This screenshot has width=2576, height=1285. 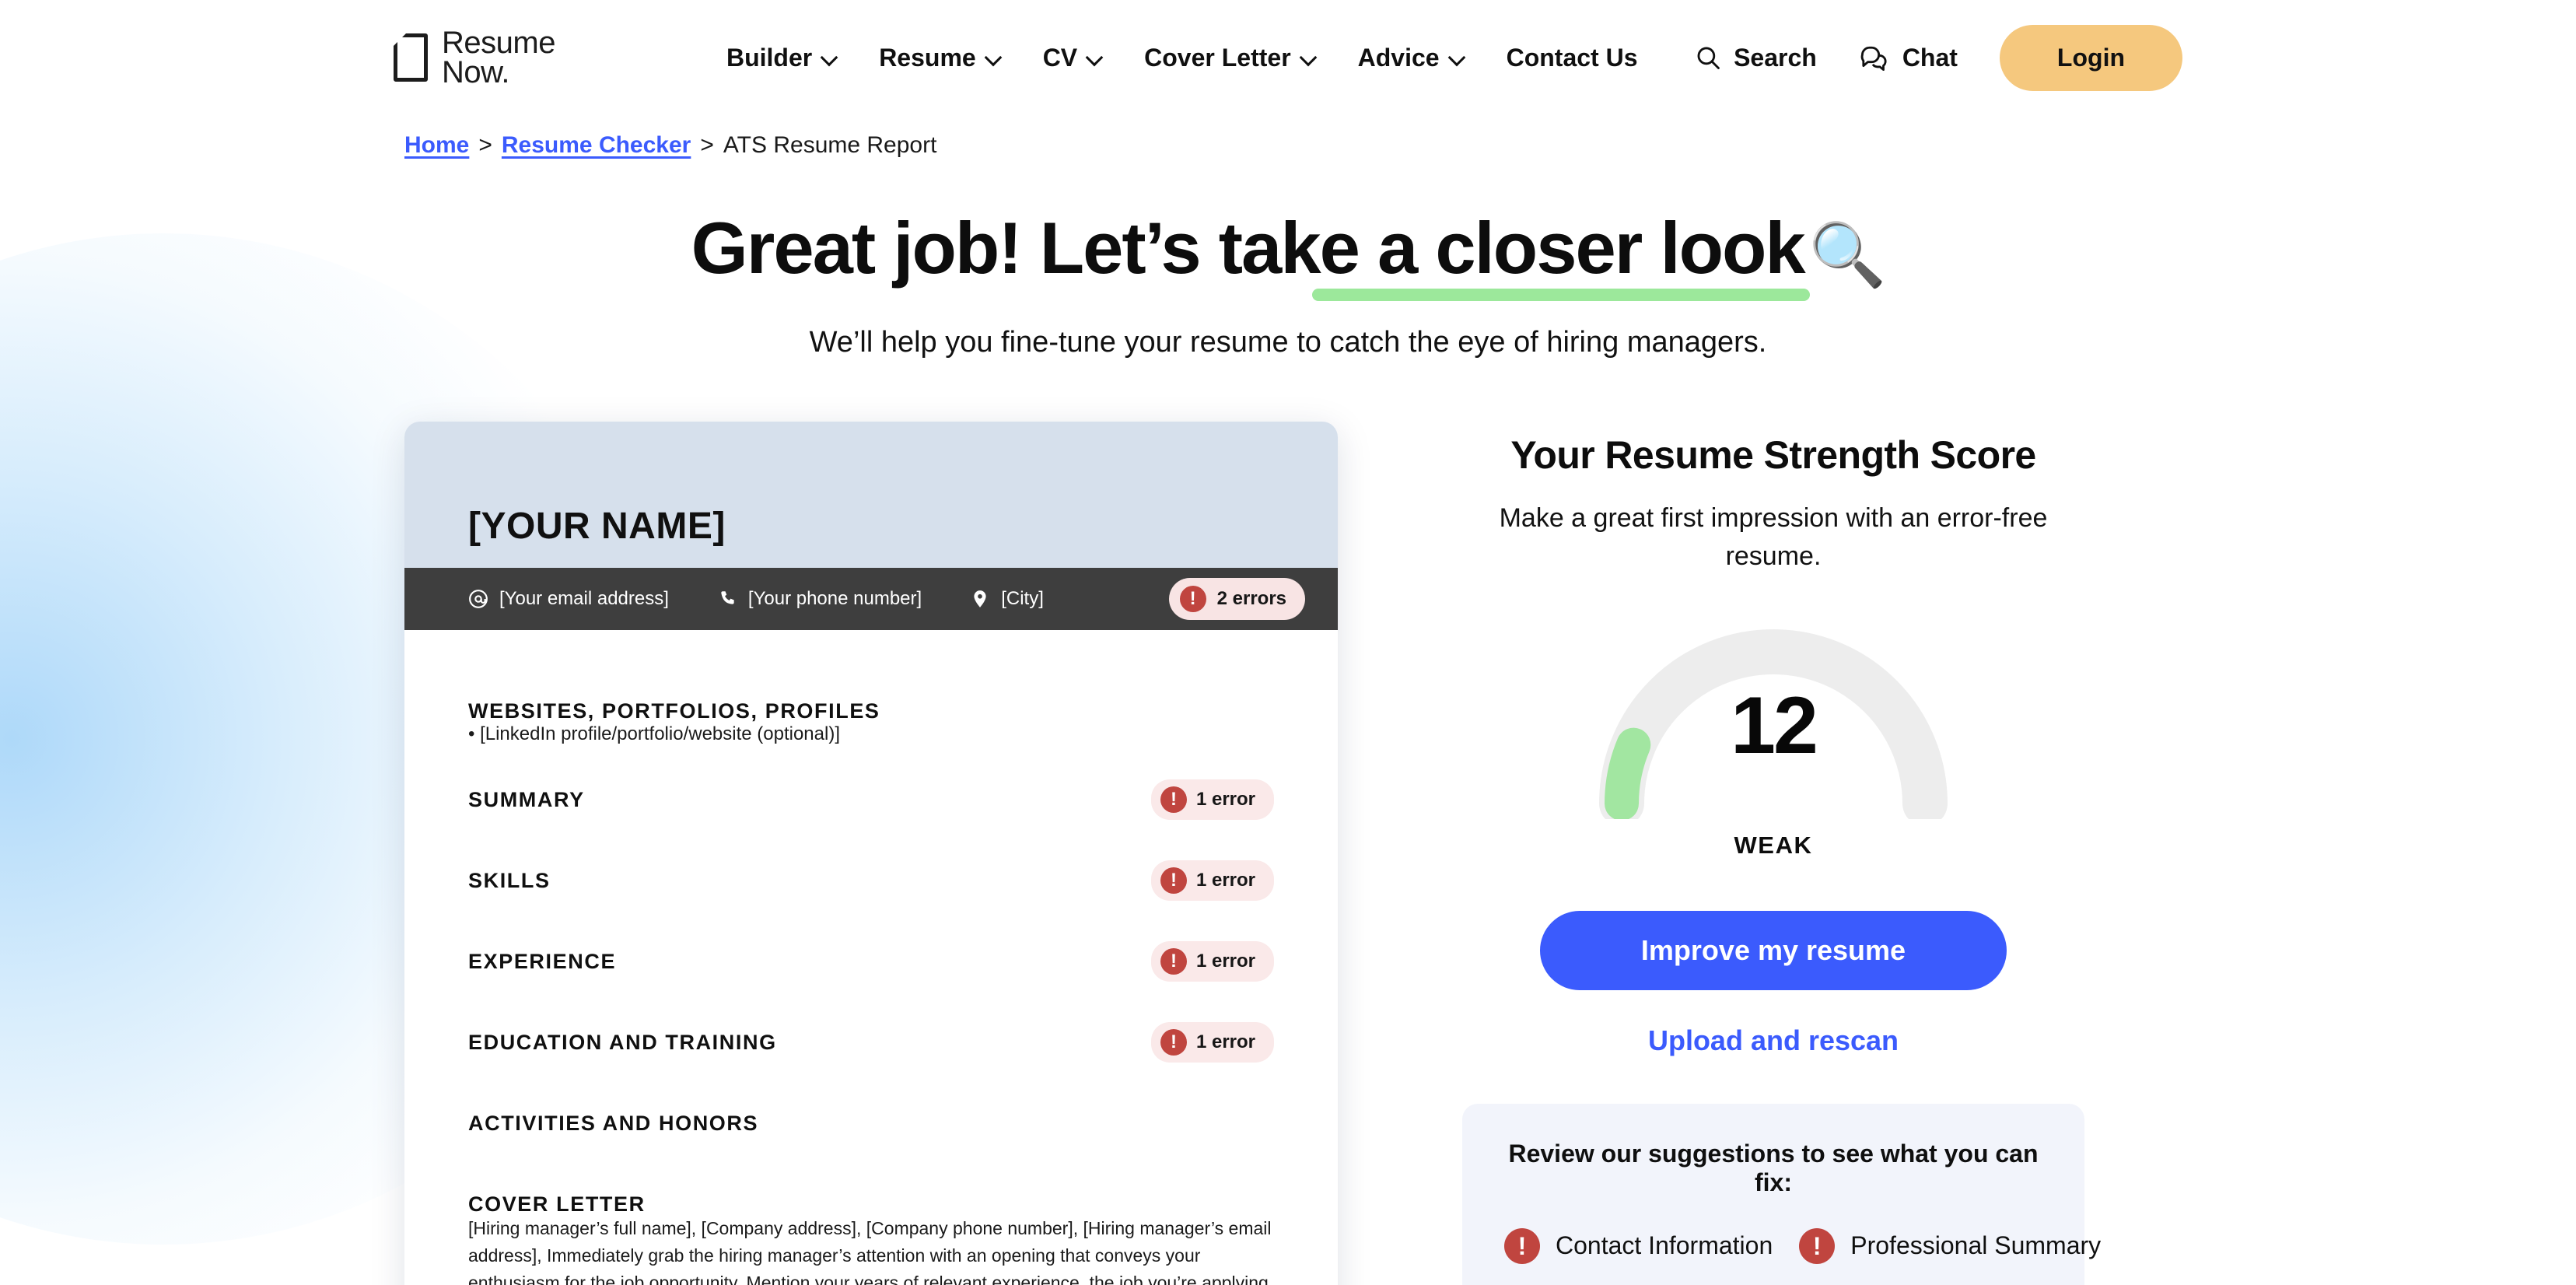 I want to click on score-gauge: 12 WEAK, so click(x=1773, y=735).